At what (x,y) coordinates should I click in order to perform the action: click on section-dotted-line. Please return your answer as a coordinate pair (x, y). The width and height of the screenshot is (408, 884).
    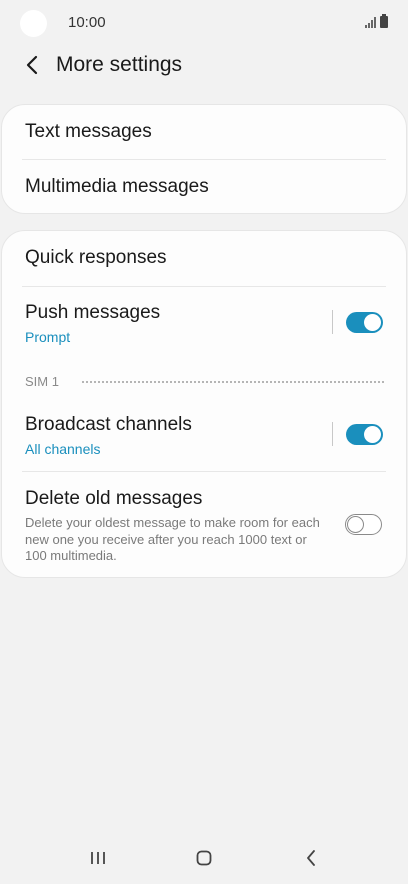
    Looking at the image, I should click on (233, 382).